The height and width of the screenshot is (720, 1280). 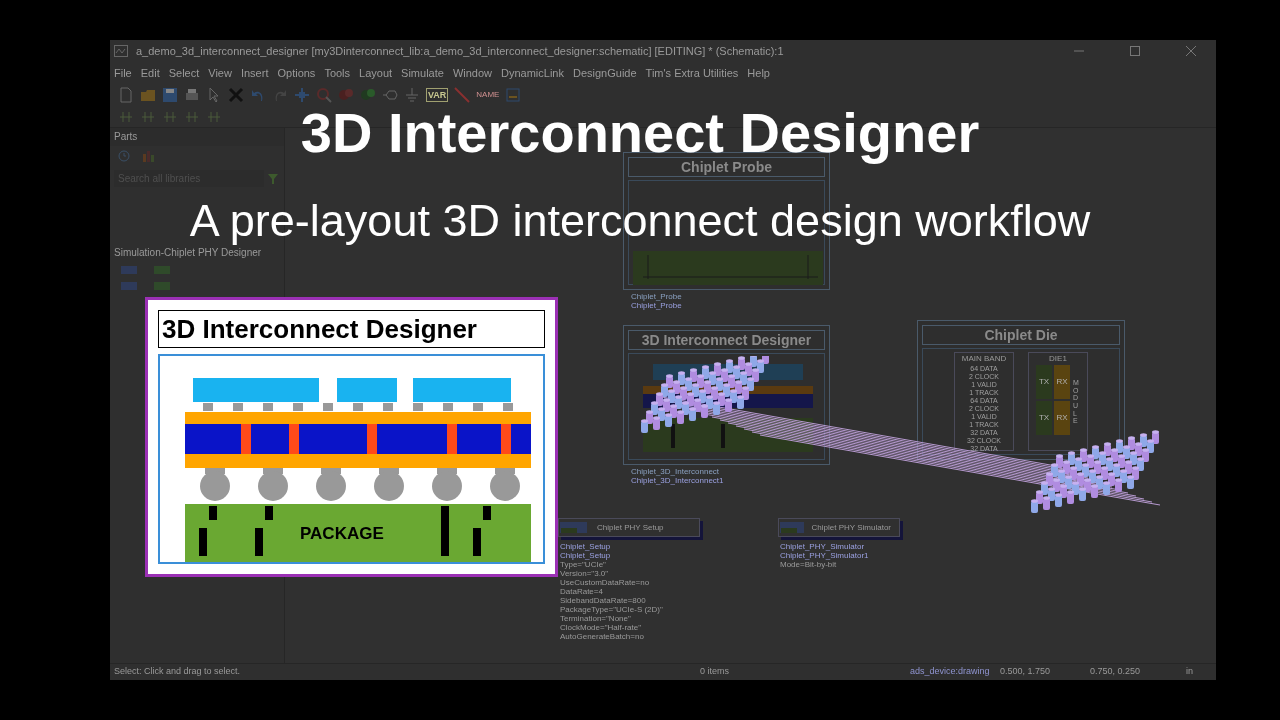 What do you see at coordinates (513, 95) in the screenshot?
I see `instance-icon` at bounding box center [513, 95].